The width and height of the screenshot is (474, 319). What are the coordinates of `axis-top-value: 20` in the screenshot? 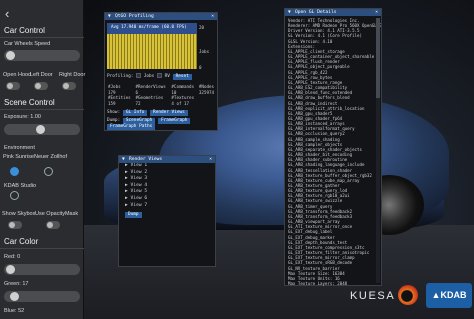 It's located at (202, 27).